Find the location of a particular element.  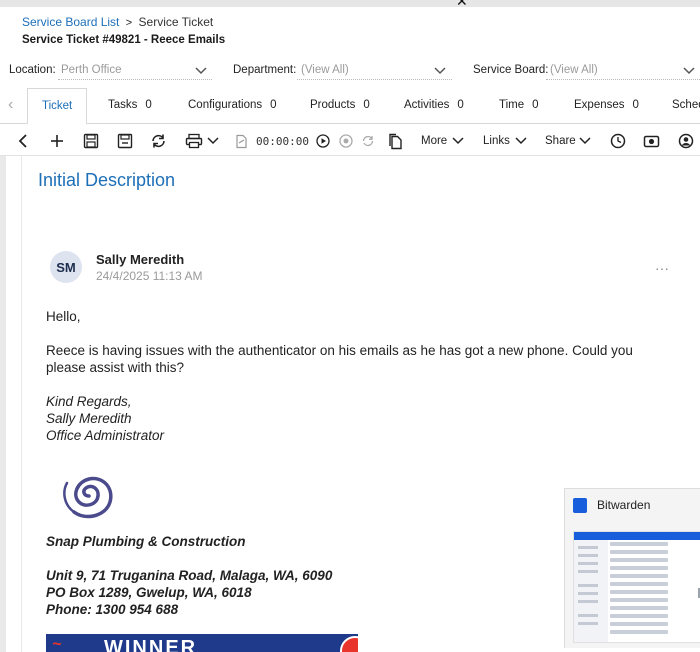

tab-configurations: Configurations 0 is located at coordinates (232, 105).